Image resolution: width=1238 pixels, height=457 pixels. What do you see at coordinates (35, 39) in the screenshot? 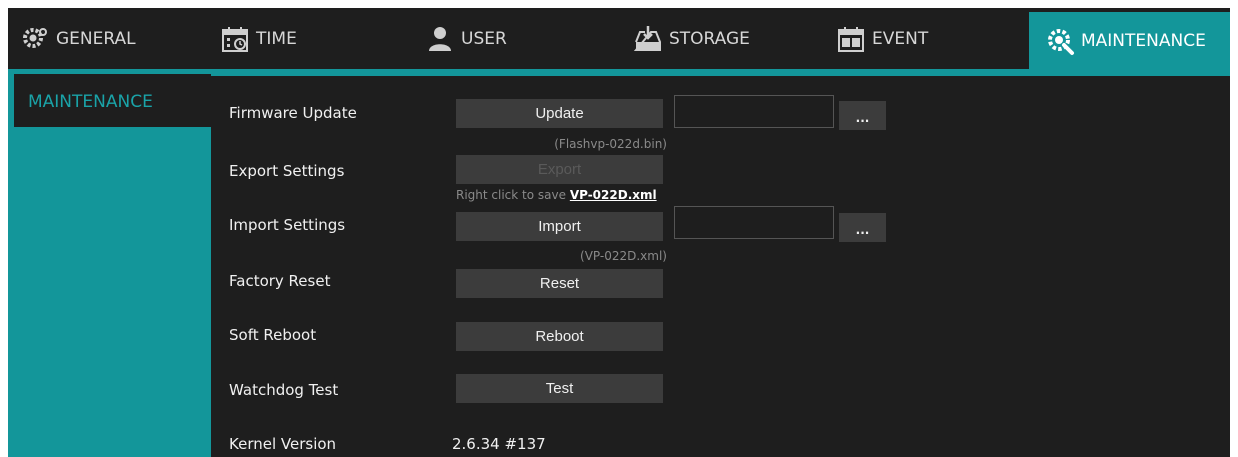
I see `gear-icon` at bounding box center [35, 39].